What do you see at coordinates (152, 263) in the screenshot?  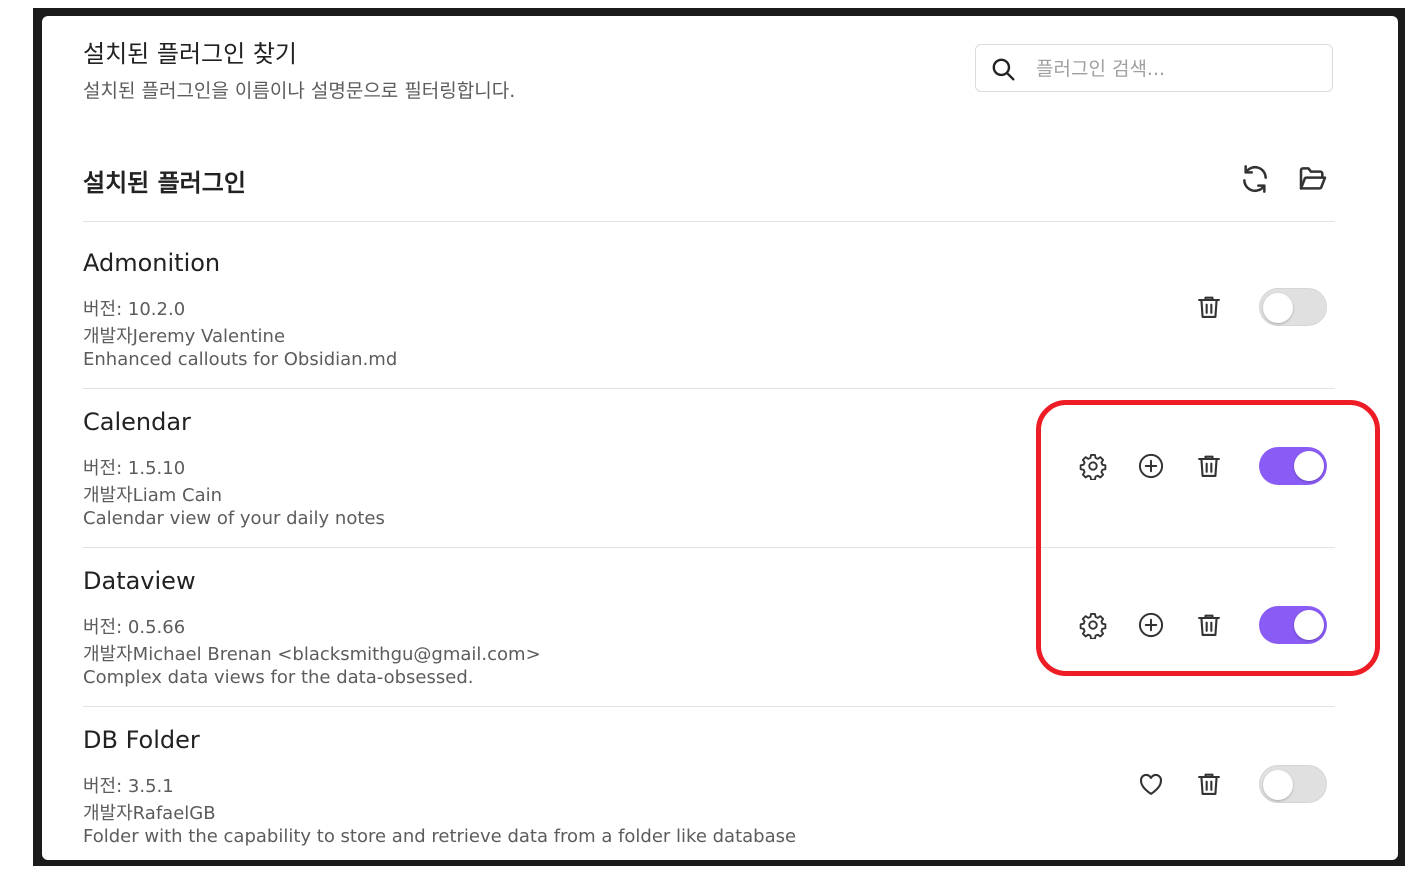 I see `plugin-name: Admonition` at bounding box center [152, 263].